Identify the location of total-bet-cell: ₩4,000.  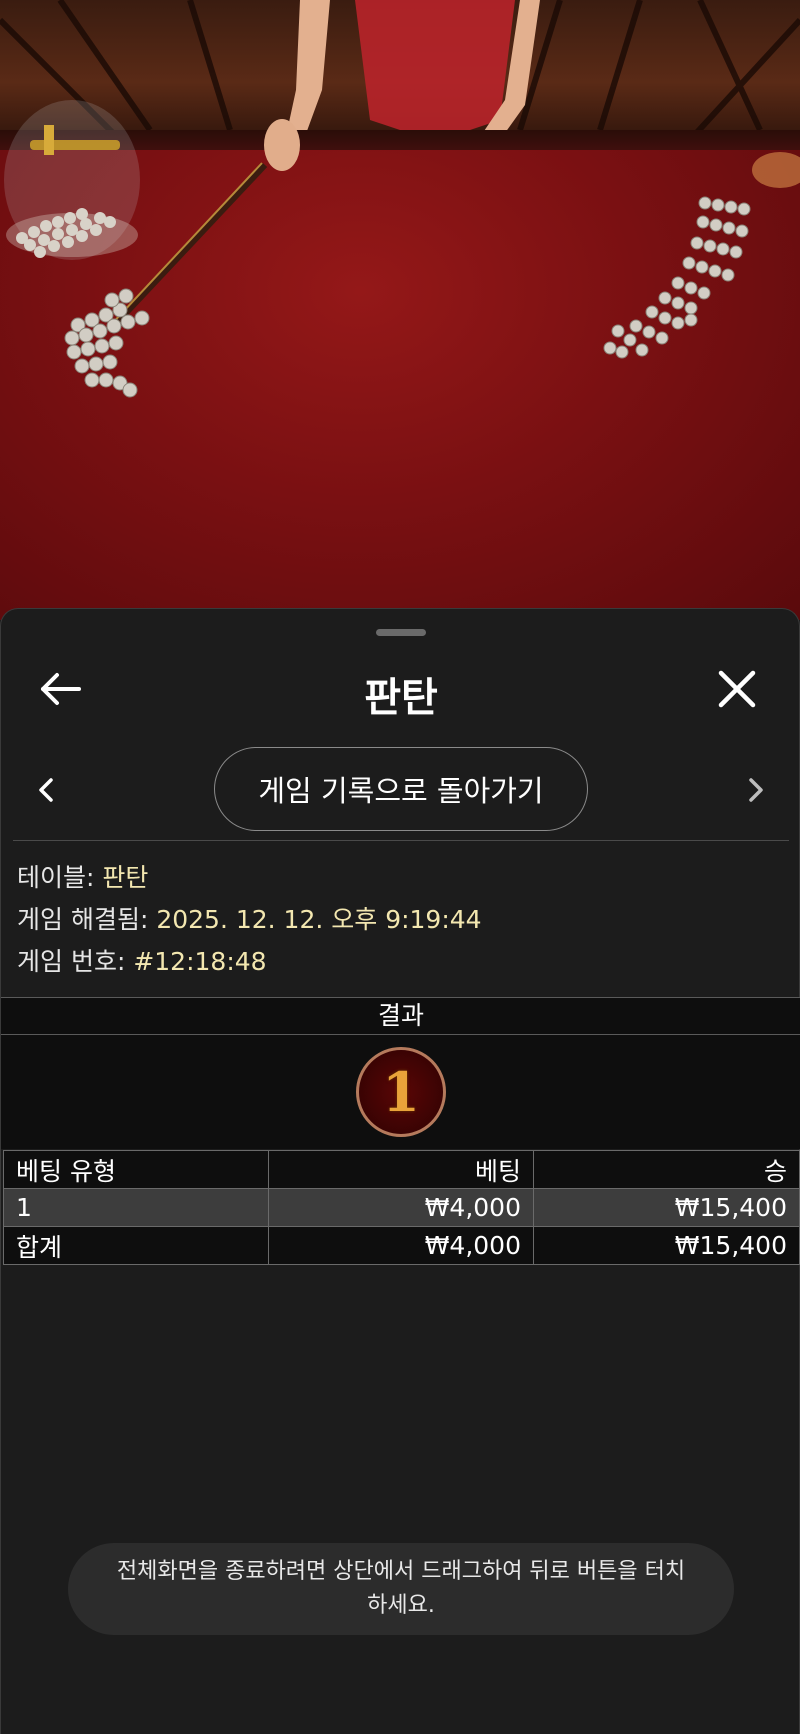
(401, 1245).